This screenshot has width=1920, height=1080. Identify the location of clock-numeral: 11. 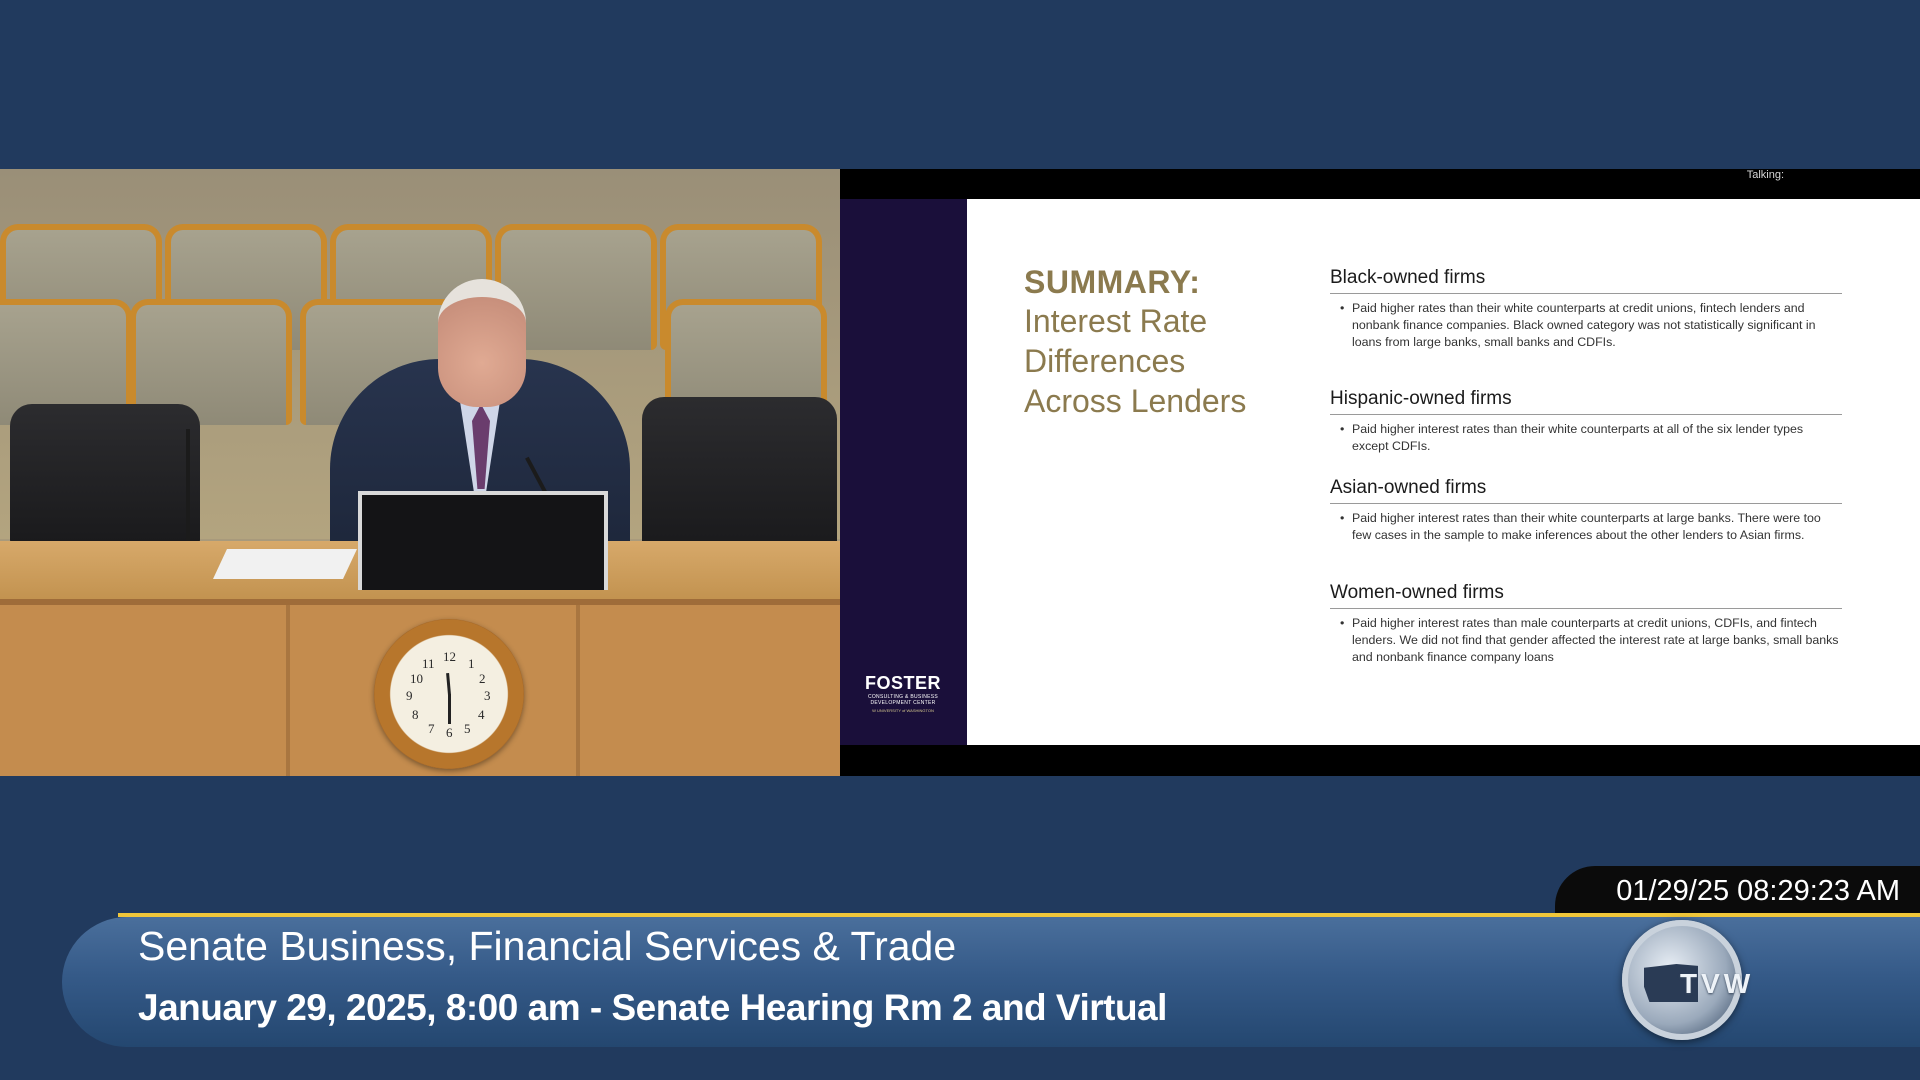
(428, 663).